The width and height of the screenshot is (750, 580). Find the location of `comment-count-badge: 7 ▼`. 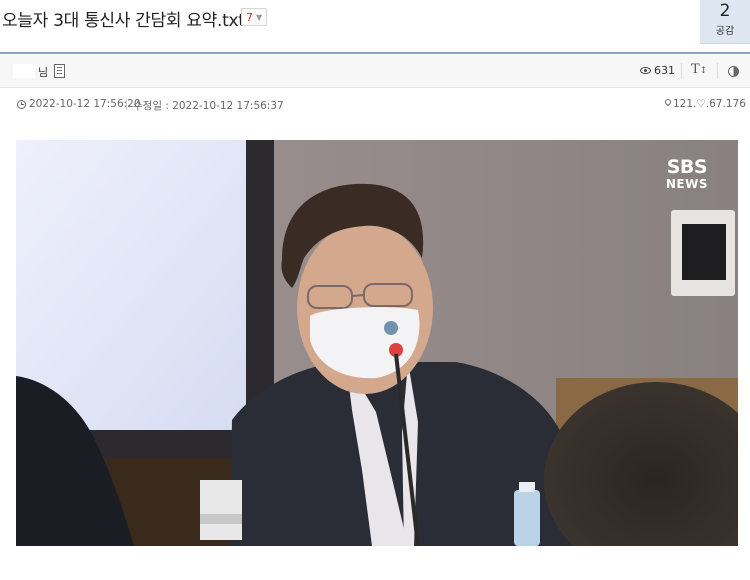

comment-count-badge: 7 ▼ is located at coordinates (254, 17).